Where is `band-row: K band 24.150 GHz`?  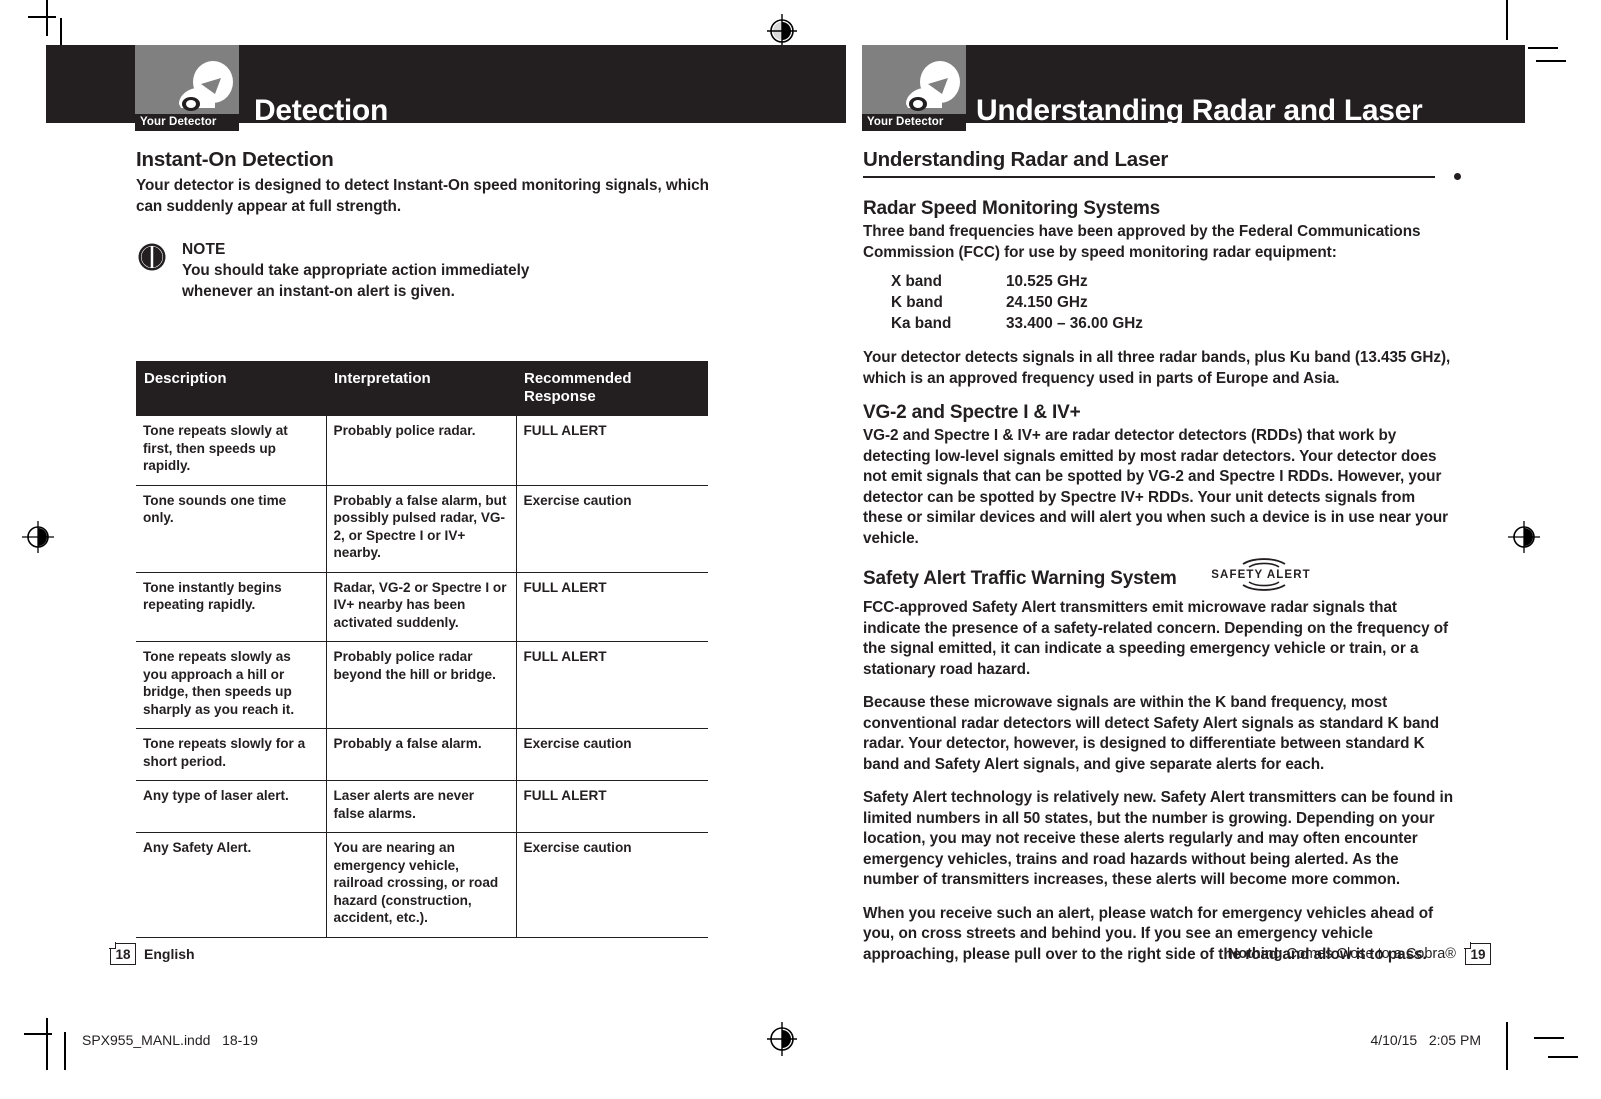
band-row: K band 24.150 GHz is located at coordinates (1172, 302).